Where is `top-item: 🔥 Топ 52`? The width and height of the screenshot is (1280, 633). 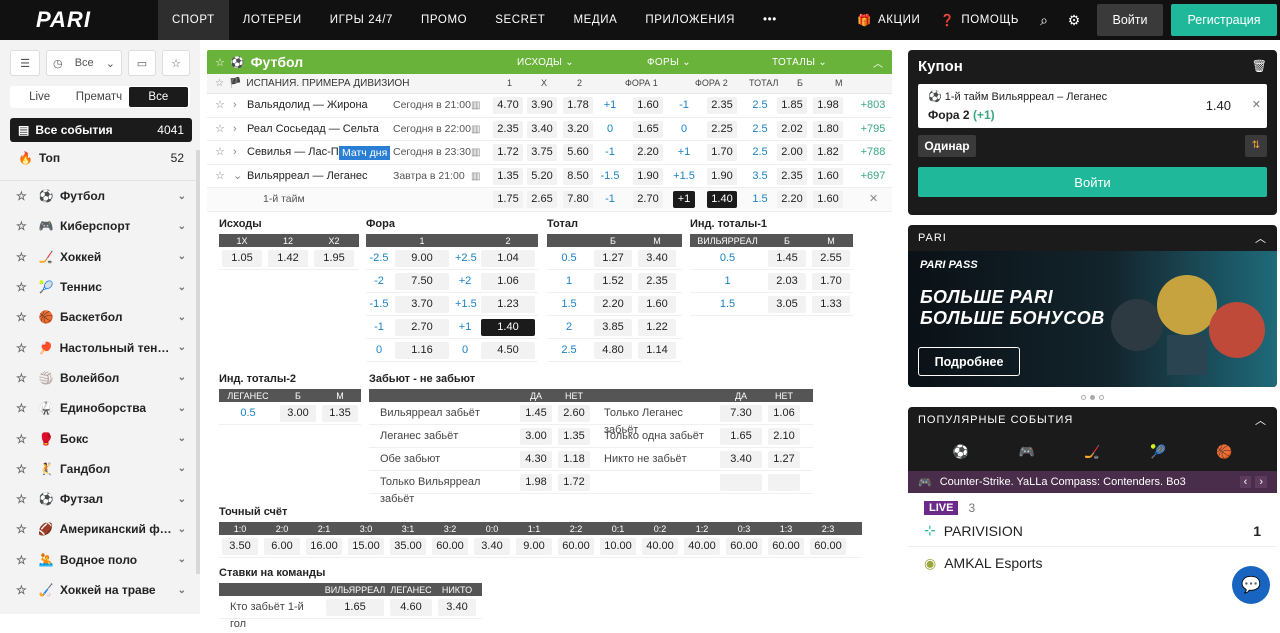 top-item: 🔥 Топ 52 is located at coordinates (101, 158).